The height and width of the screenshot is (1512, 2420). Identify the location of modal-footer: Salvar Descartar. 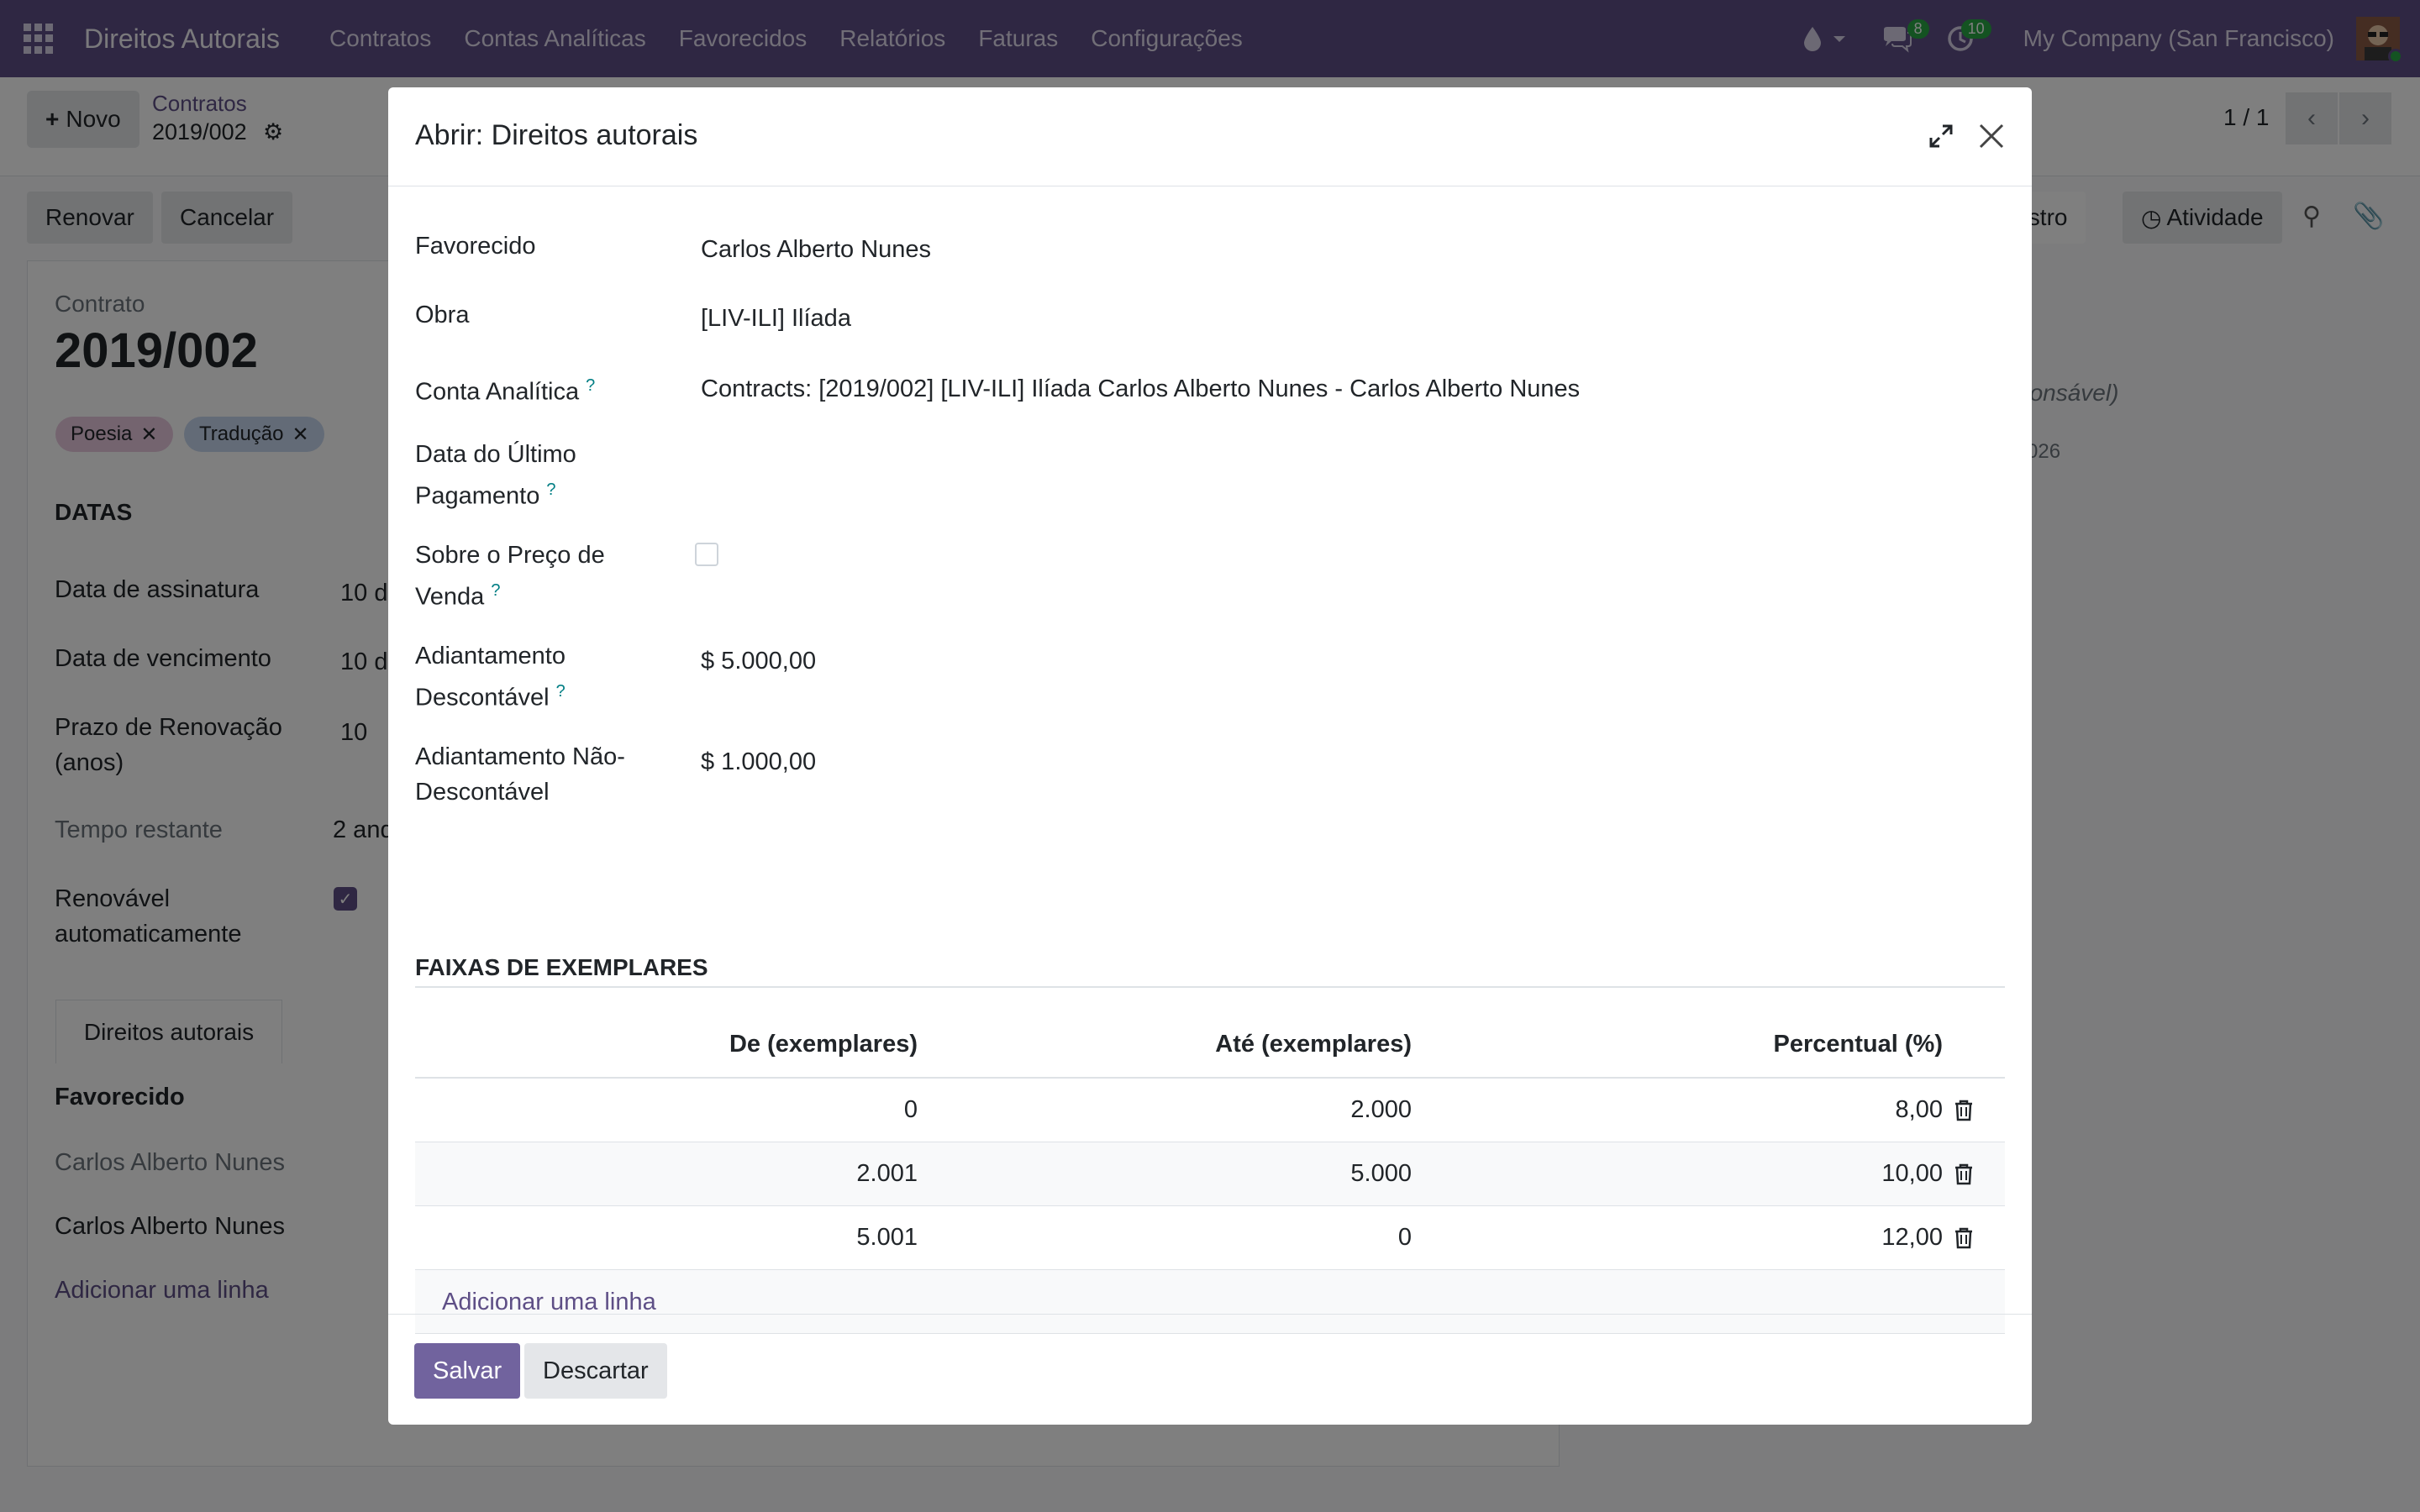
(1210, 1369).